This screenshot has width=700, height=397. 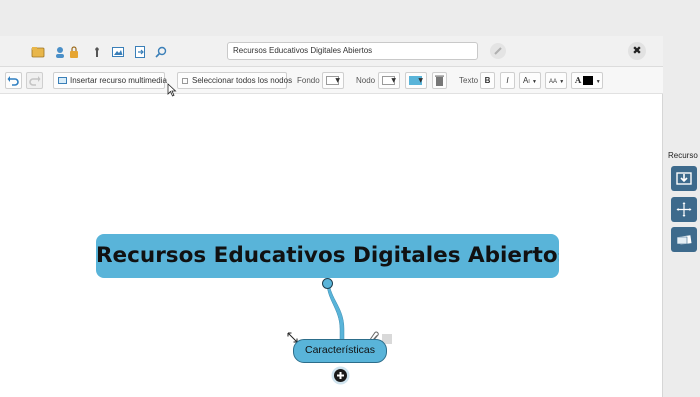 What do you see at coordinates (185, 80) in the screenshot?
I see `checkbox-icon` at bounding box center [185, 80].